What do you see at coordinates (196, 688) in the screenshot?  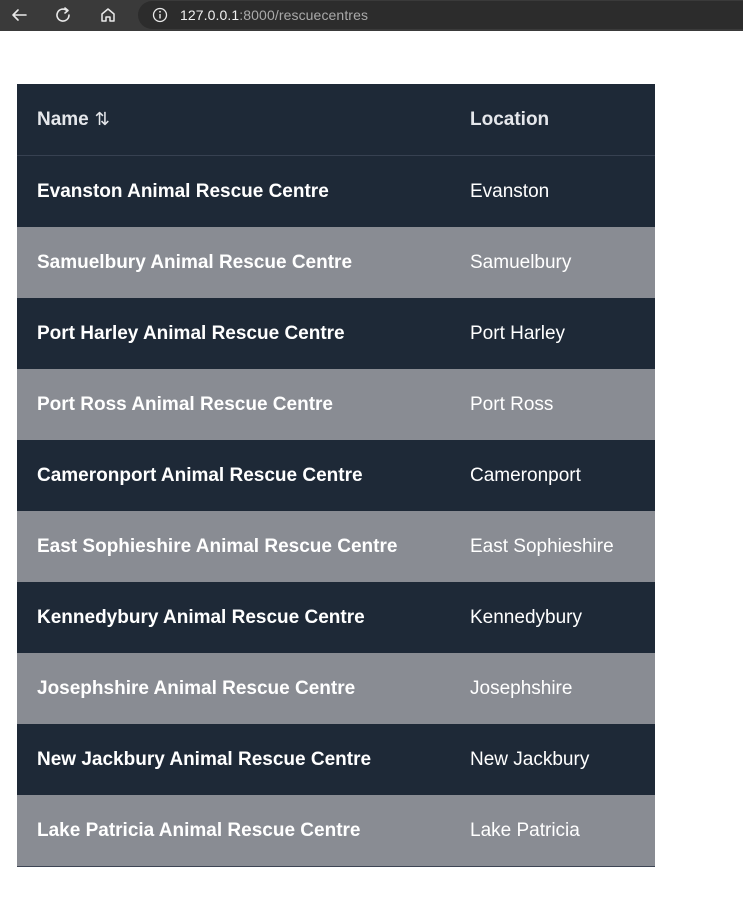 I see `centre-name-cell: Josephshire Animal Rescue Centre` at bounding box center [196, 688].